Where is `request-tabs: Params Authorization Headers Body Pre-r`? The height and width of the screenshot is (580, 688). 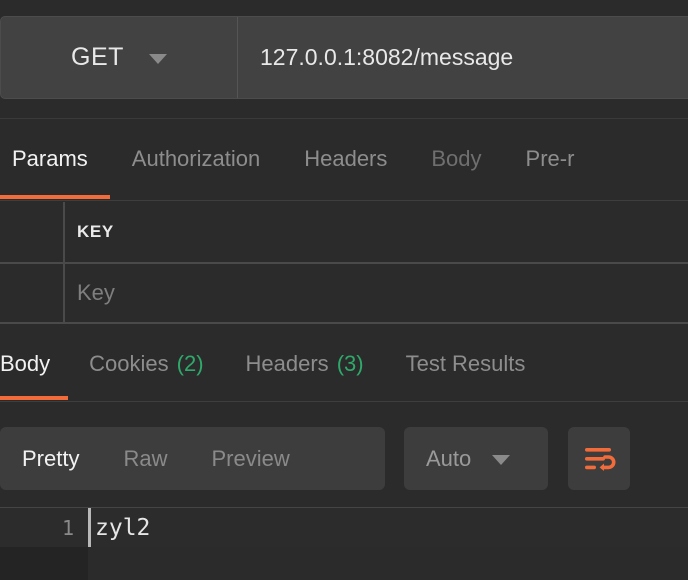 request-tabs: Params Authorization Headers Body Pre-r is located at coordinates (298, 159).